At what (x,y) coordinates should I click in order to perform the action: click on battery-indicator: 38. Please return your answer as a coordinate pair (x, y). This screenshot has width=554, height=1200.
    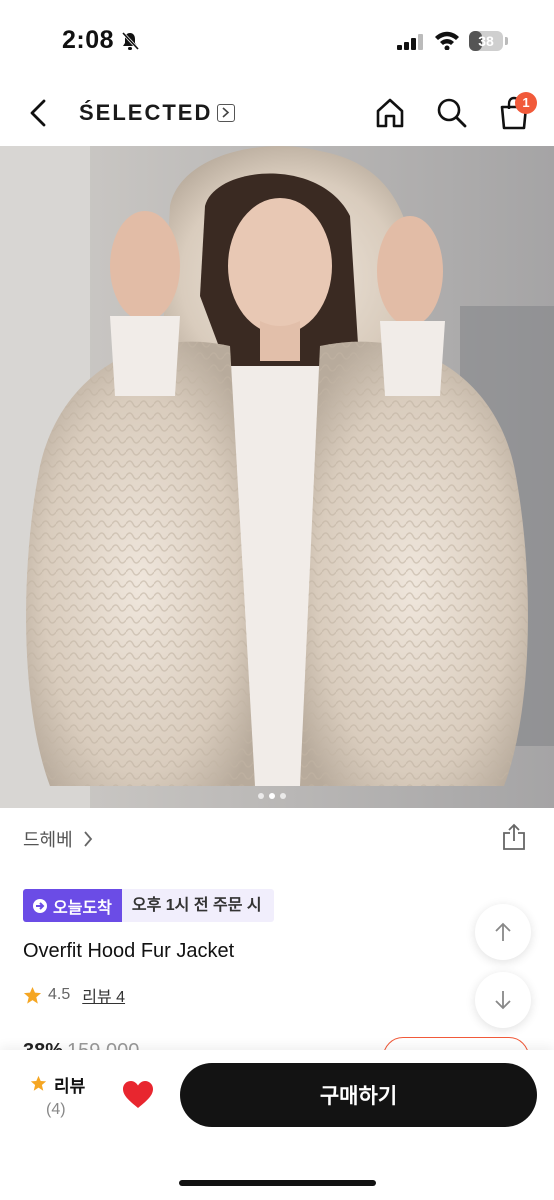
    Looking at the image, I should click on (486, 41).